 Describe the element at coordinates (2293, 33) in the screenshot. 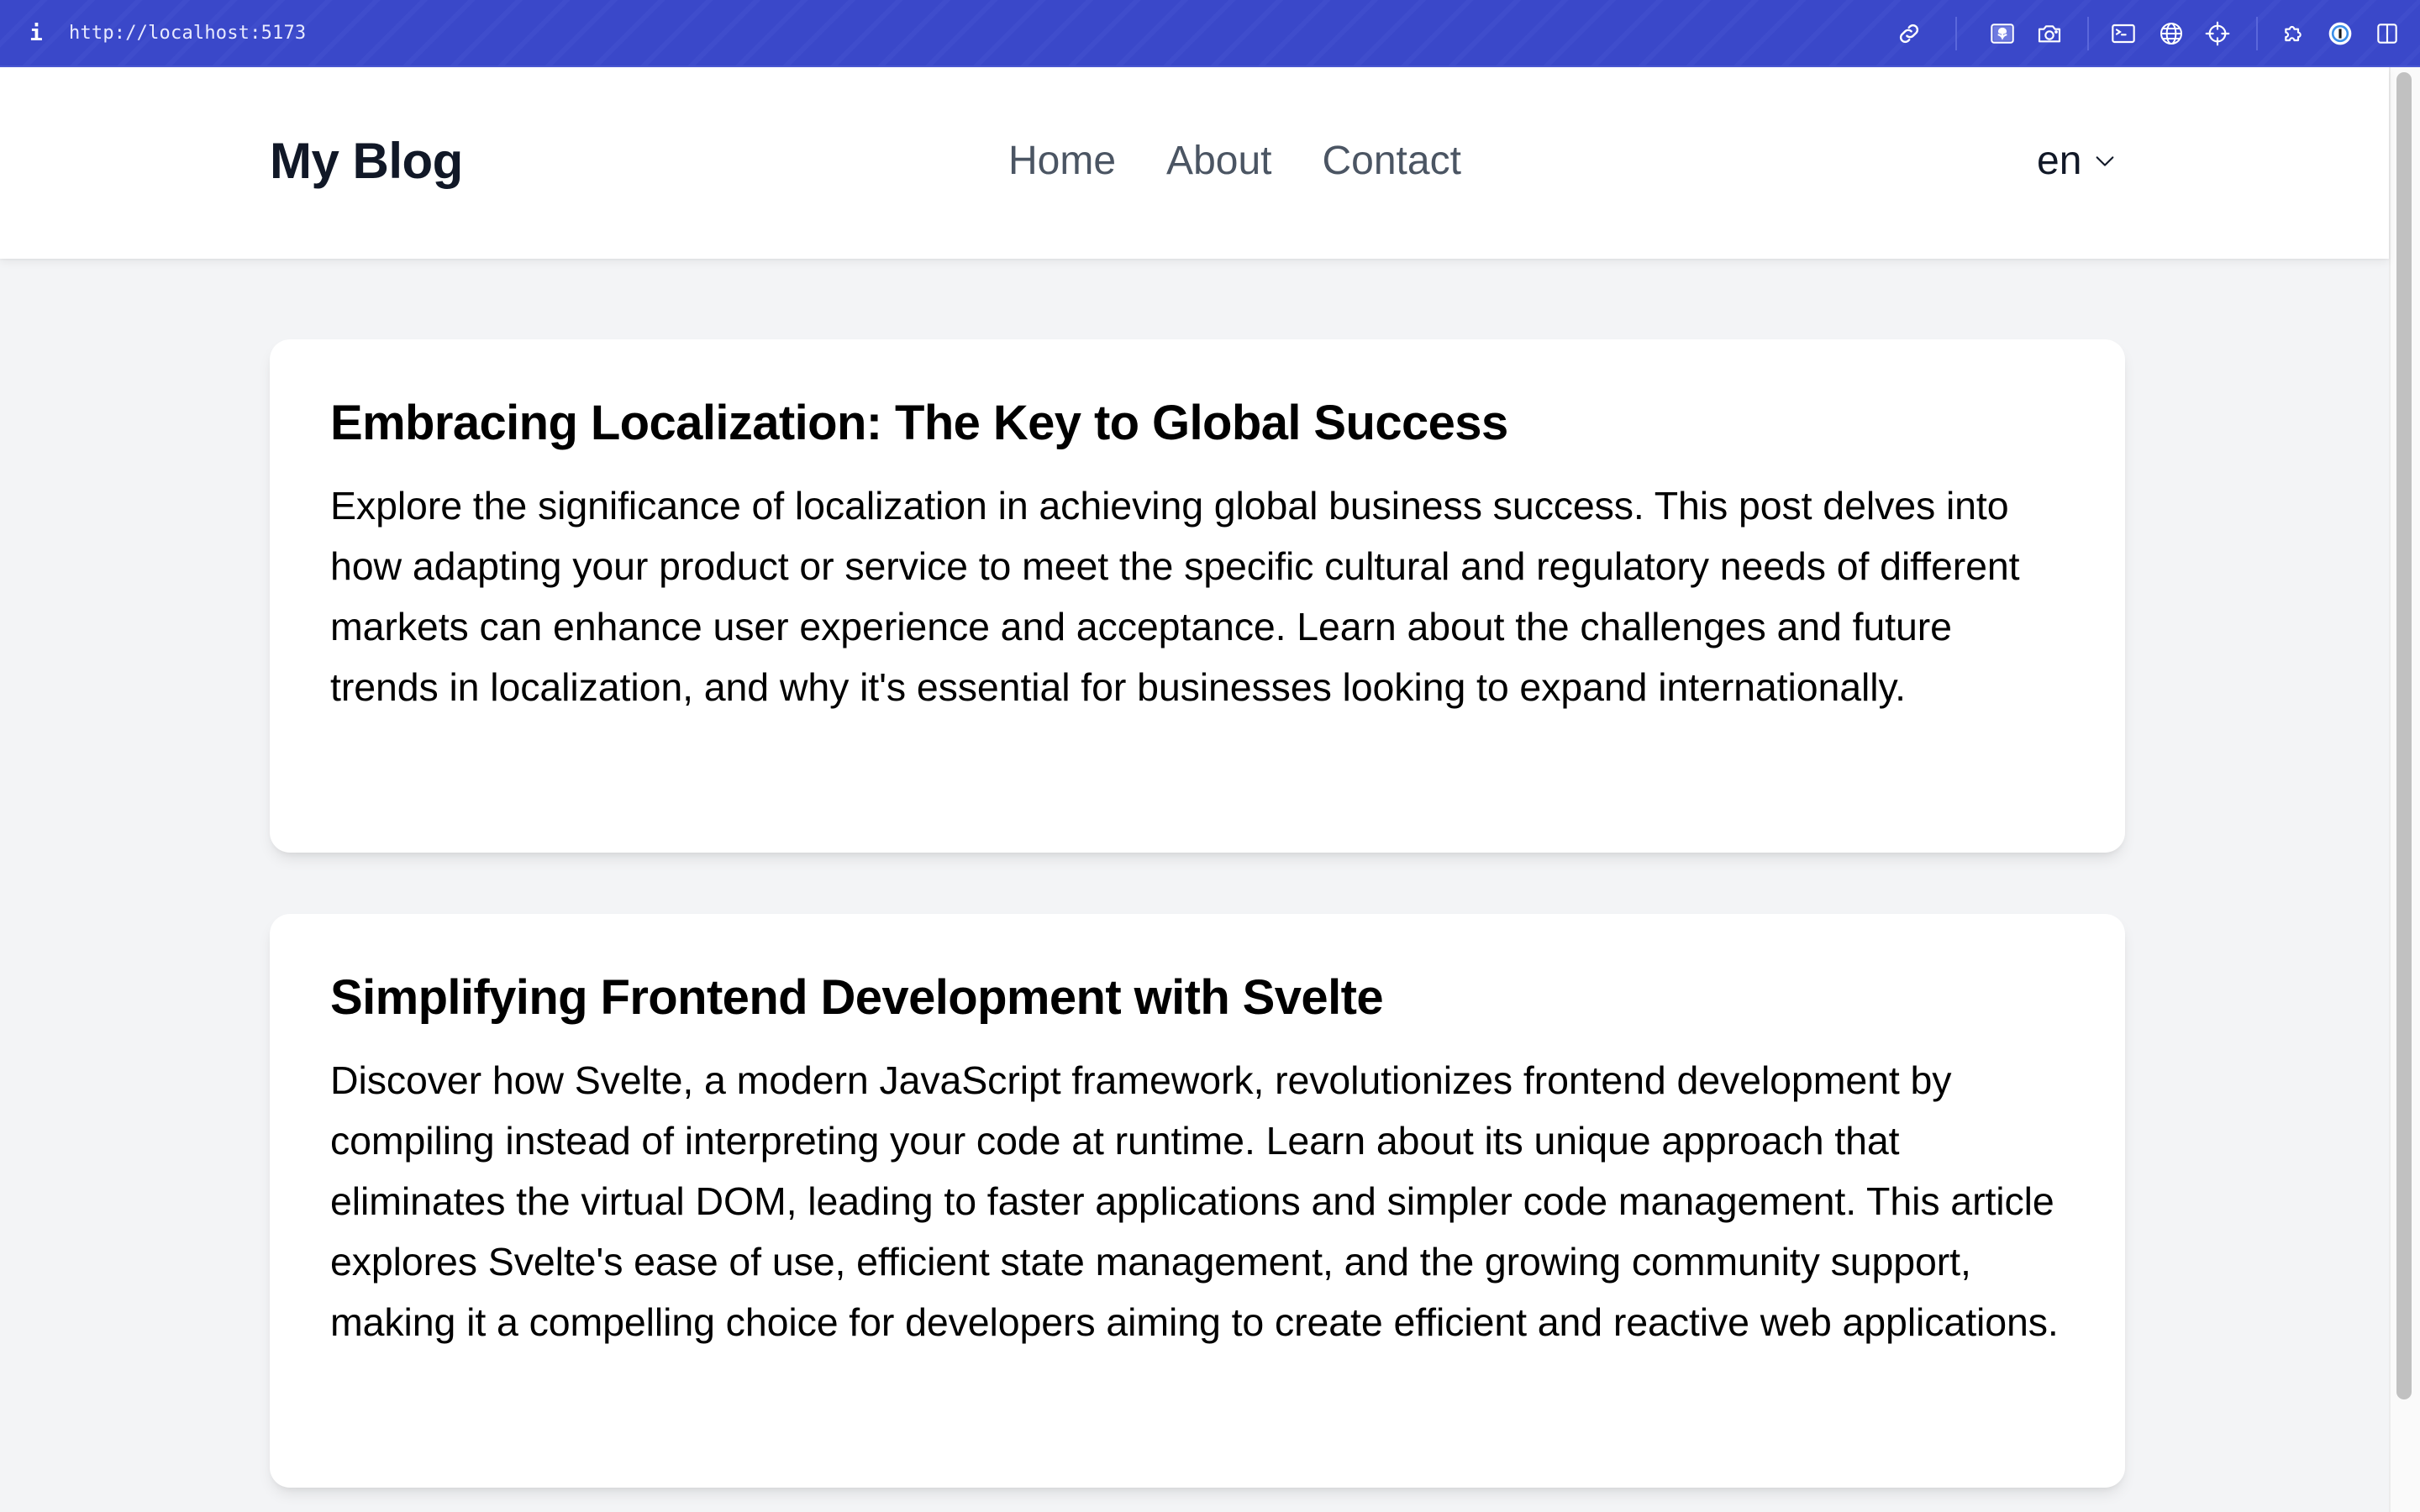

I see `extensions-puzzle-icon` at that location.